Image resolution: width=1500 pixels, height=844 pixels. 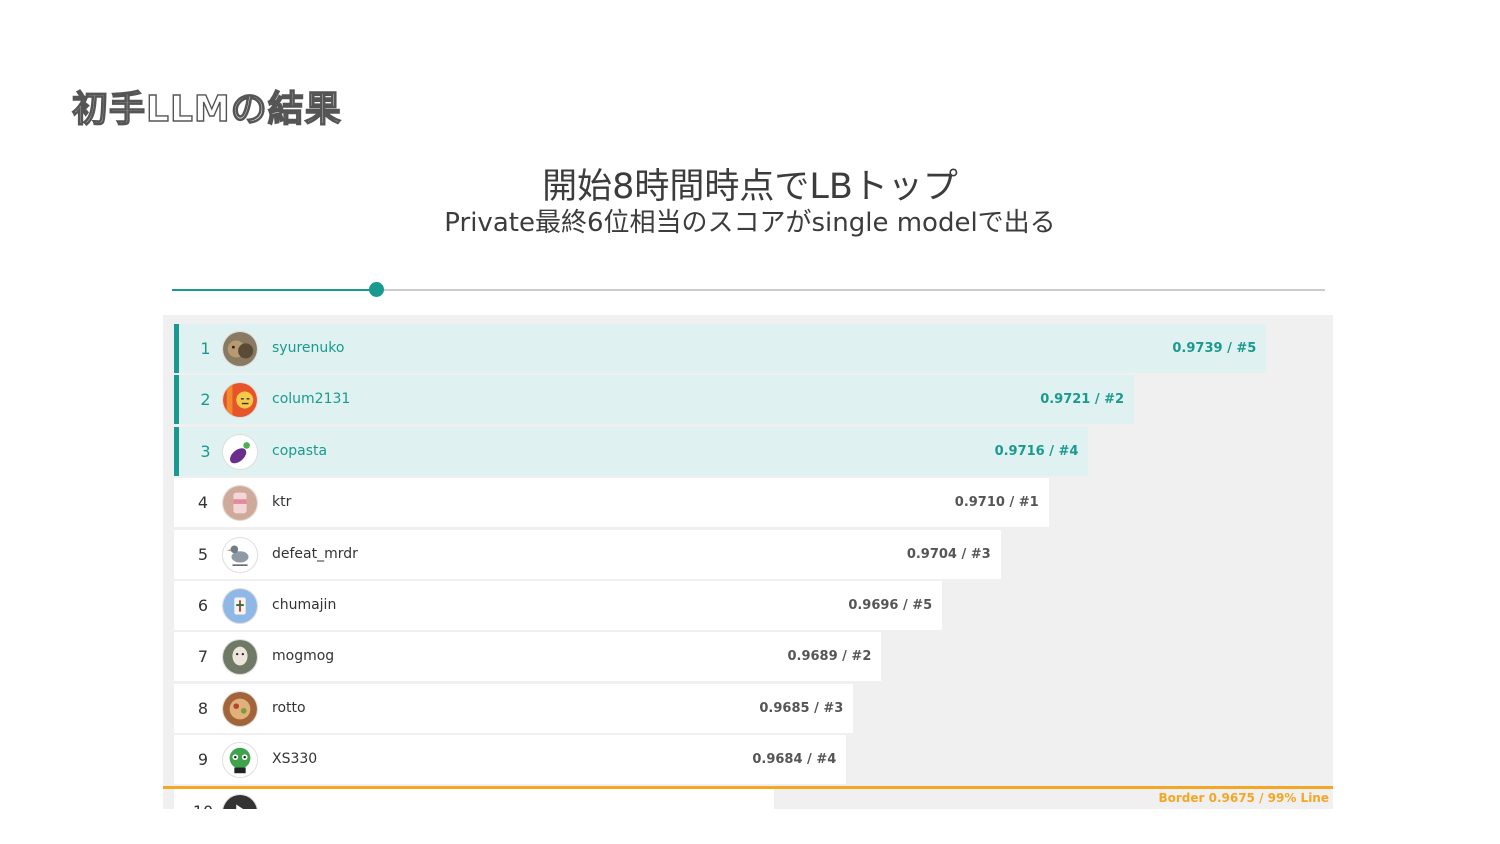 I want to click on cat-photo-icon, so click(x=240, y=349).